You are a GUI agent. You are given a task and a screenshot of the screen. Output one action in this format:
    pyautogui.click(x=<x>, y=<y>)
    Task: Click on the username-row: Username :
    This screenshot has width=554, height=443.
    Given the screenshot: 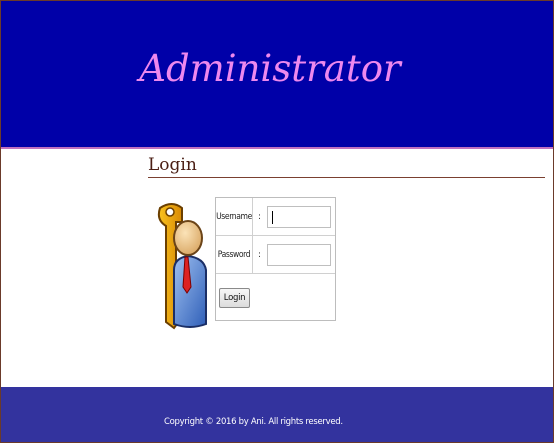 What is the action you would take?
    pyautogui.click(x=275, y=217)
    